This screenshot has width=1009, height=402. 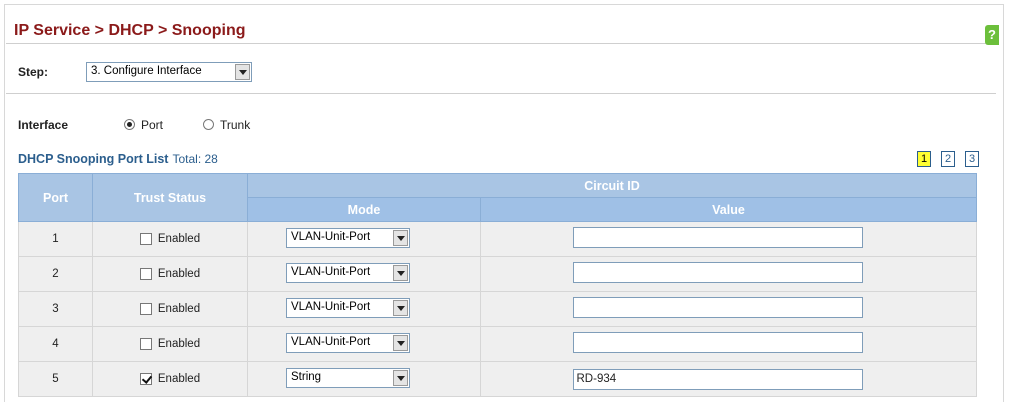 I want to click on step-select: 3. Configure Interface, so click(x=169, y=72).